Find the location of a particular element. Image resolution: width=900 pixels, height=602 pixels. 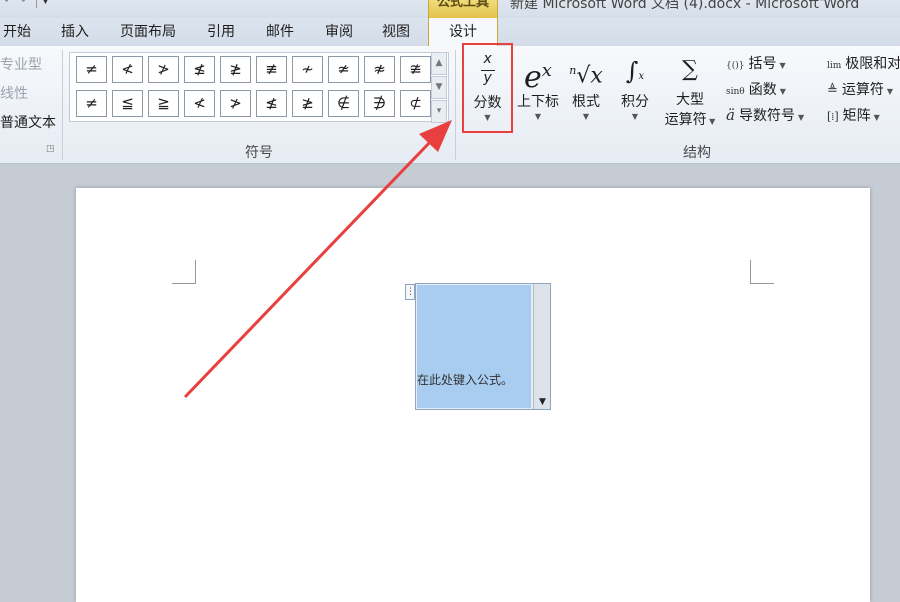

bracket-button: {()} 括号 ▼ is located at coordinates (756, 63).